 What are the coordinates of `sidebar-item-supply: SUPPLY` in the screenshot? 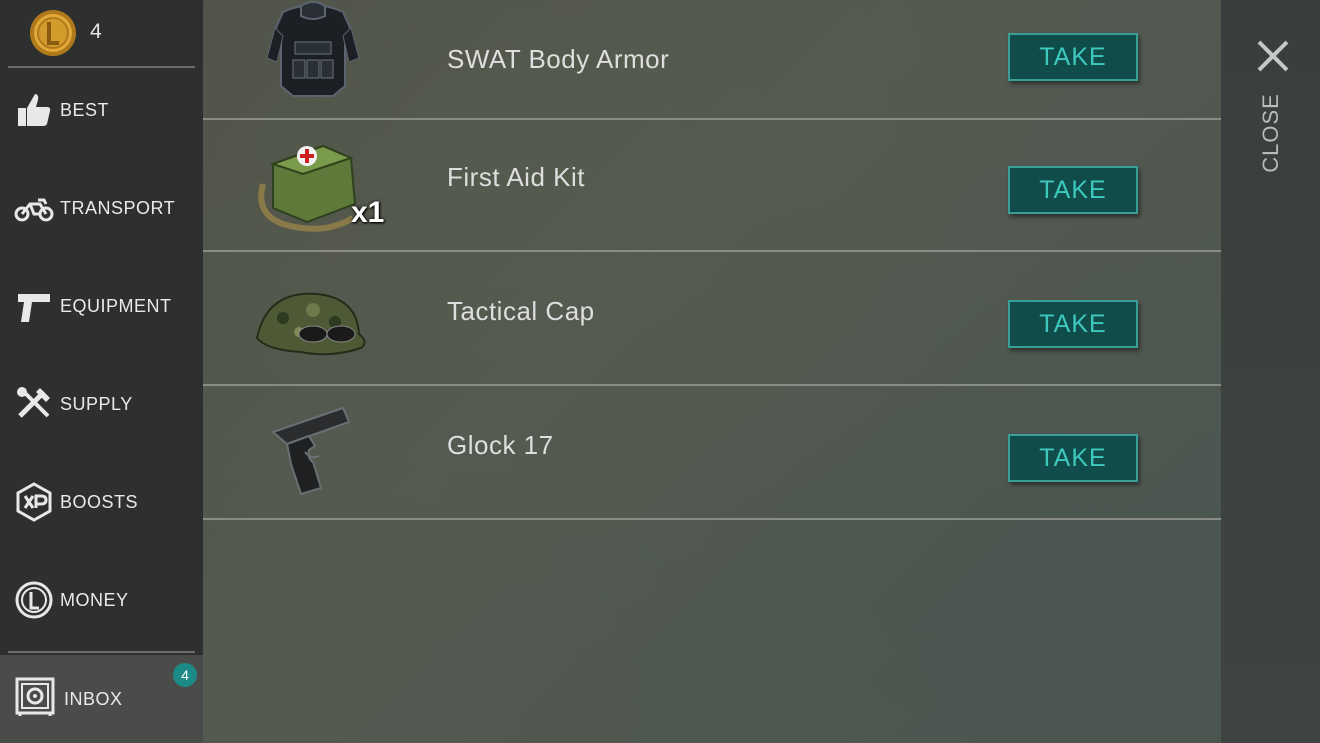 It's located at (101, 404).